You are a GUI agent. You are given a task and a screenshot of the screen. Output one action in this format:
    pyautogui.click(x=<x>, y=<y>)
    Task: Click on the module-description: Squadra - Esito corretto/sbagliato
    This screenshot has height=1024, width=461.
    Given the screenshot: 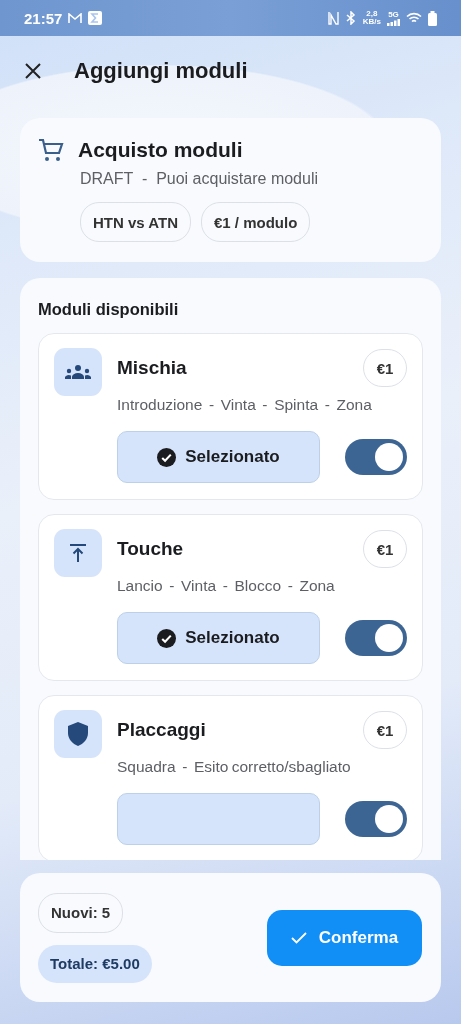 What is the action you would take?
    pyautogui.click(x=234, y=767)
    